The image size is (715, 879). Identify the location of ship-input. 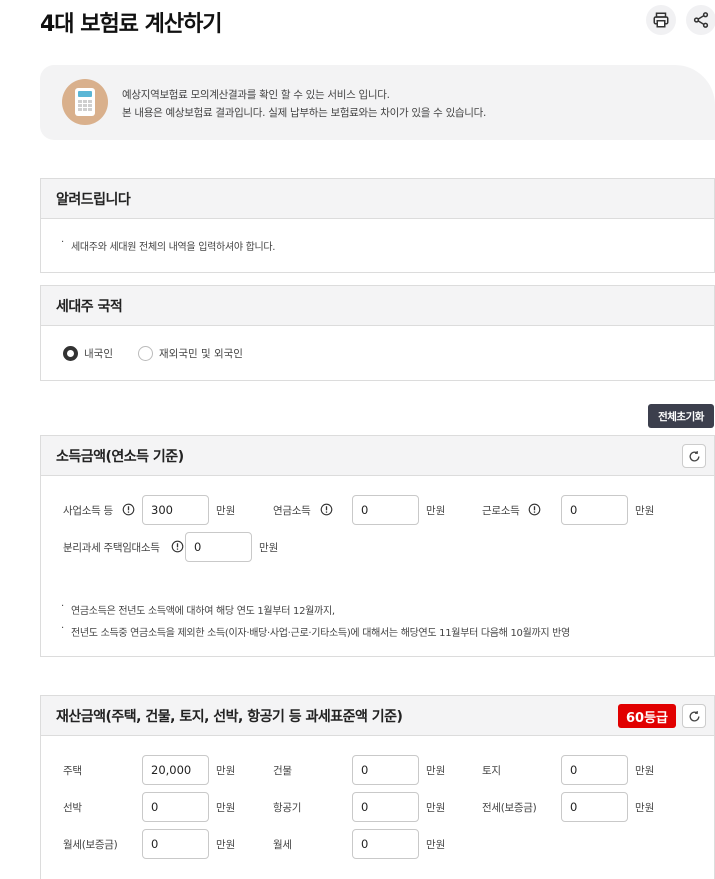
(175, 807).